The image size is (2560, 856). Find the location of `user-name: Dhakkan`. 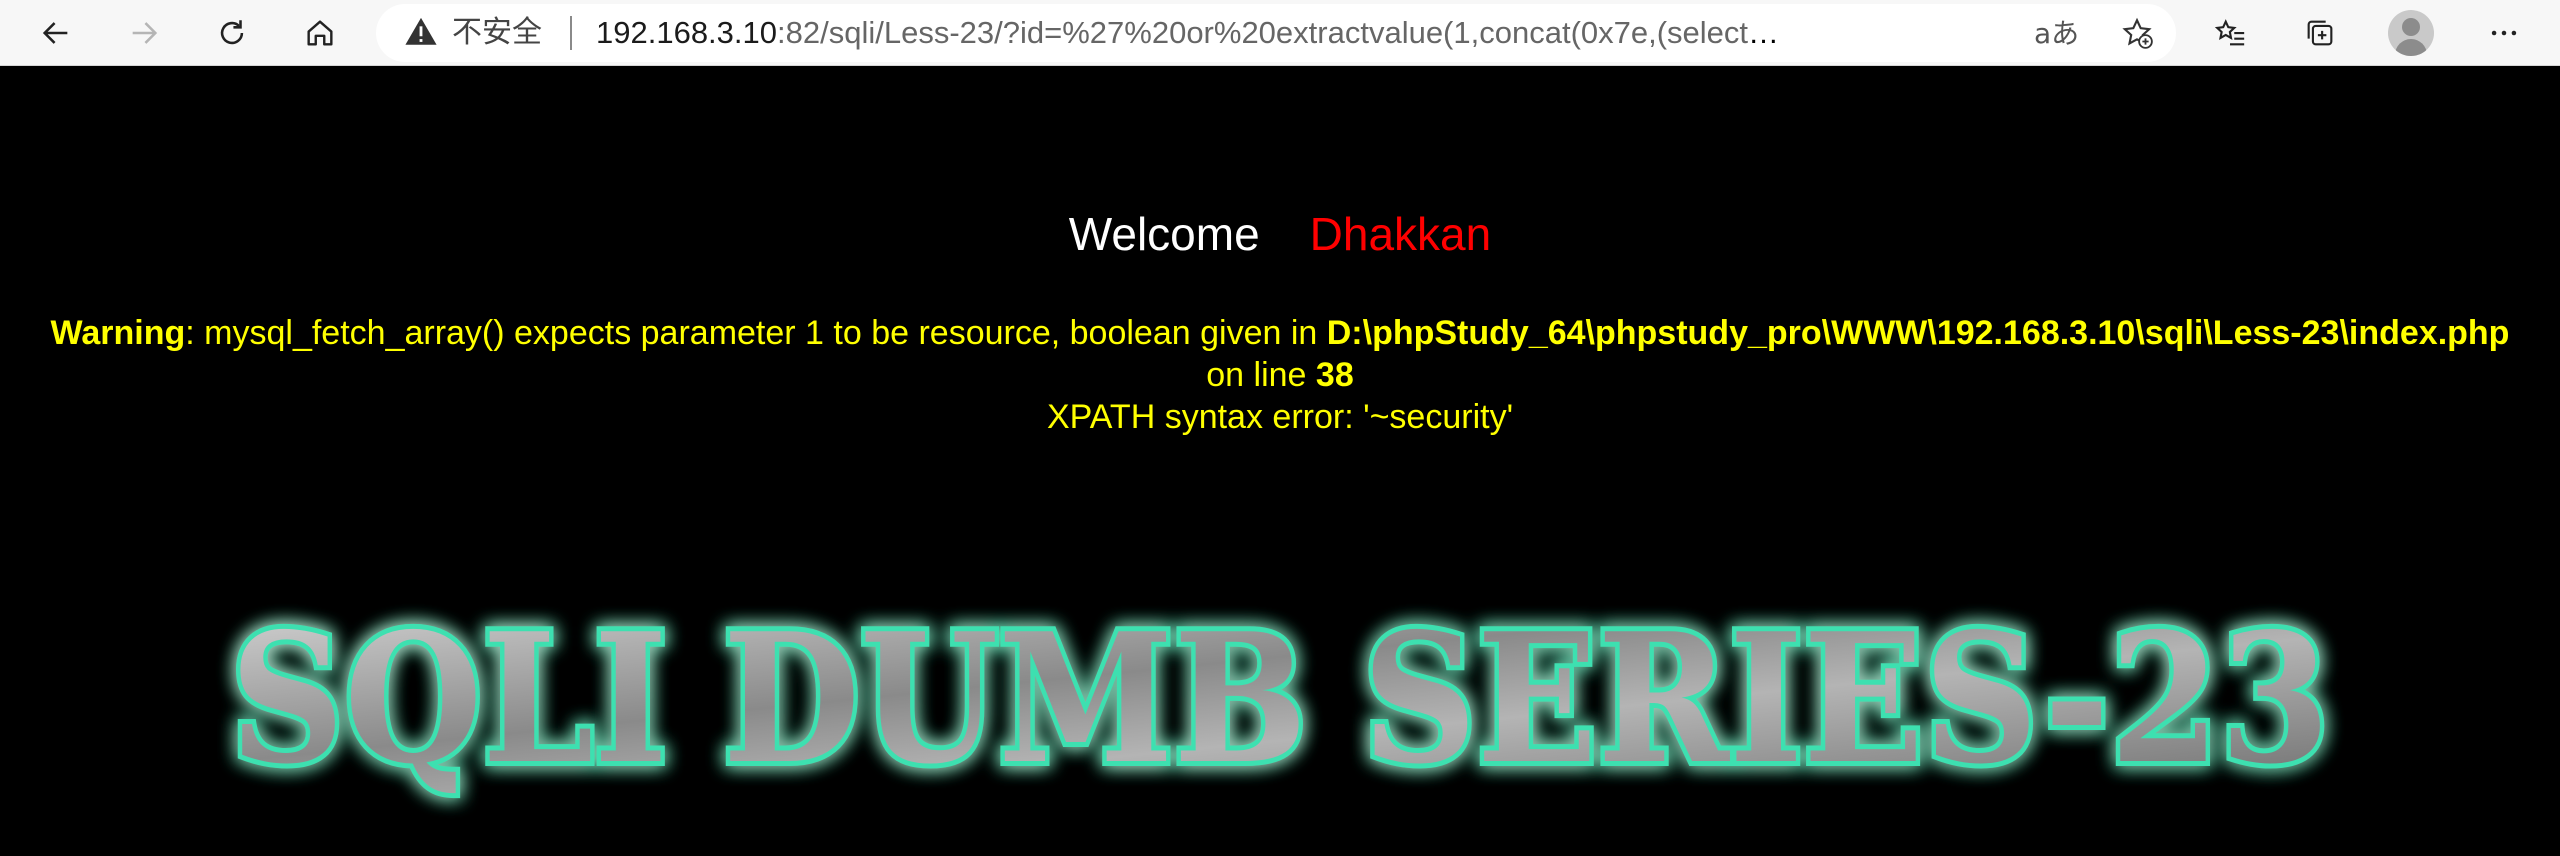

user-name: Dhakkan is located at coordinates (1400, 234).